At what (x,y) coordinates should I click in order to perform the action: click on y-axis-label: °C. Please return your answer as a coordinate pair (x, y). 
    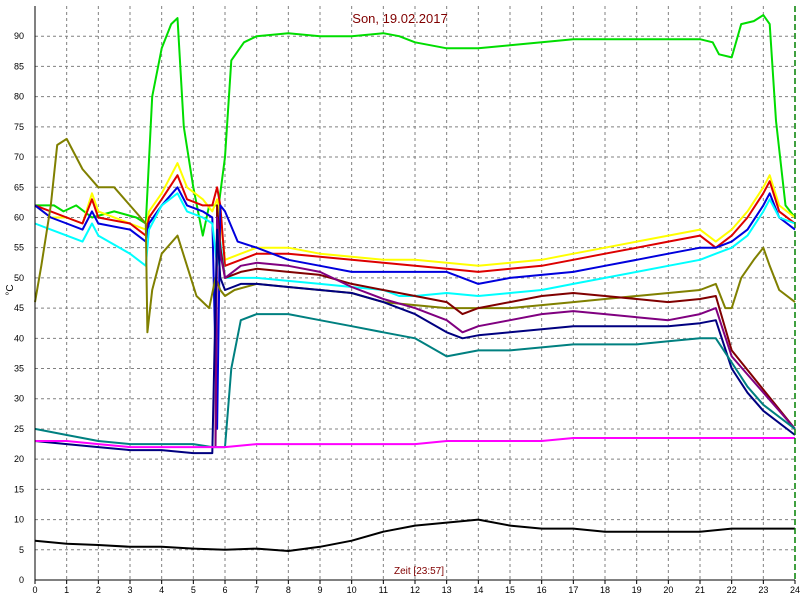
    Looking at the image, I should click on (10, 289).